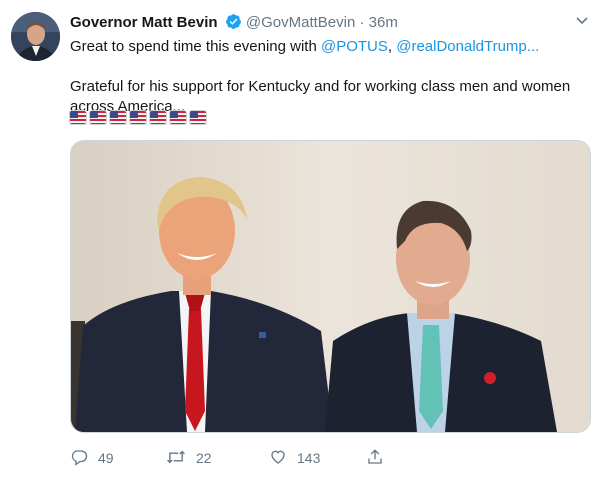  I want to click on author-name: Governor Matt Bevin, so click(144, 22).